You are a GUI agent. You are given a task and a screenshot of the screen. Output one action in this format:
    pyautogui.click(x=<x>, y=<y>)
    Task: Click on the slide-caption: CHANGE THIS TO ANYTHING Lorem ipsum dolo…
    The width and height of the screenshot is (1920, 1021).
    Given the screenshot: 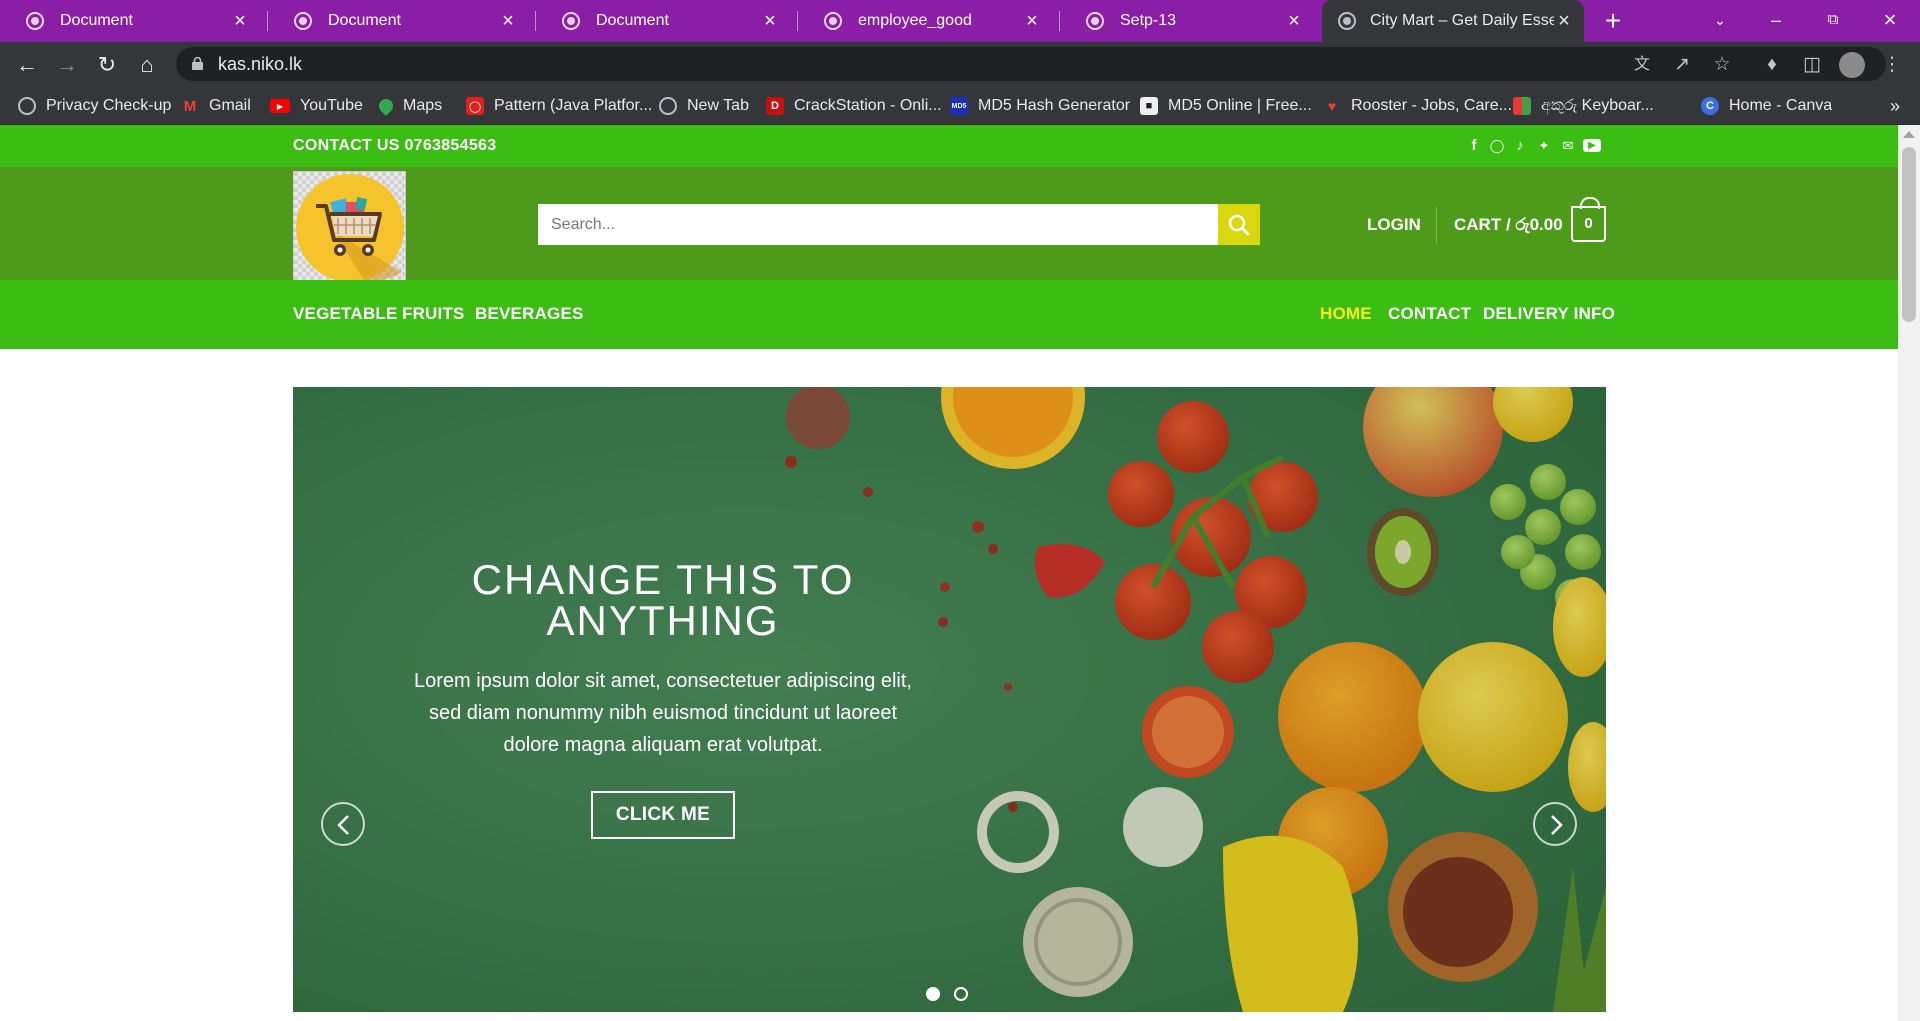 What is the action you would take?
    pyautogui.click(x=663, y=699)
    